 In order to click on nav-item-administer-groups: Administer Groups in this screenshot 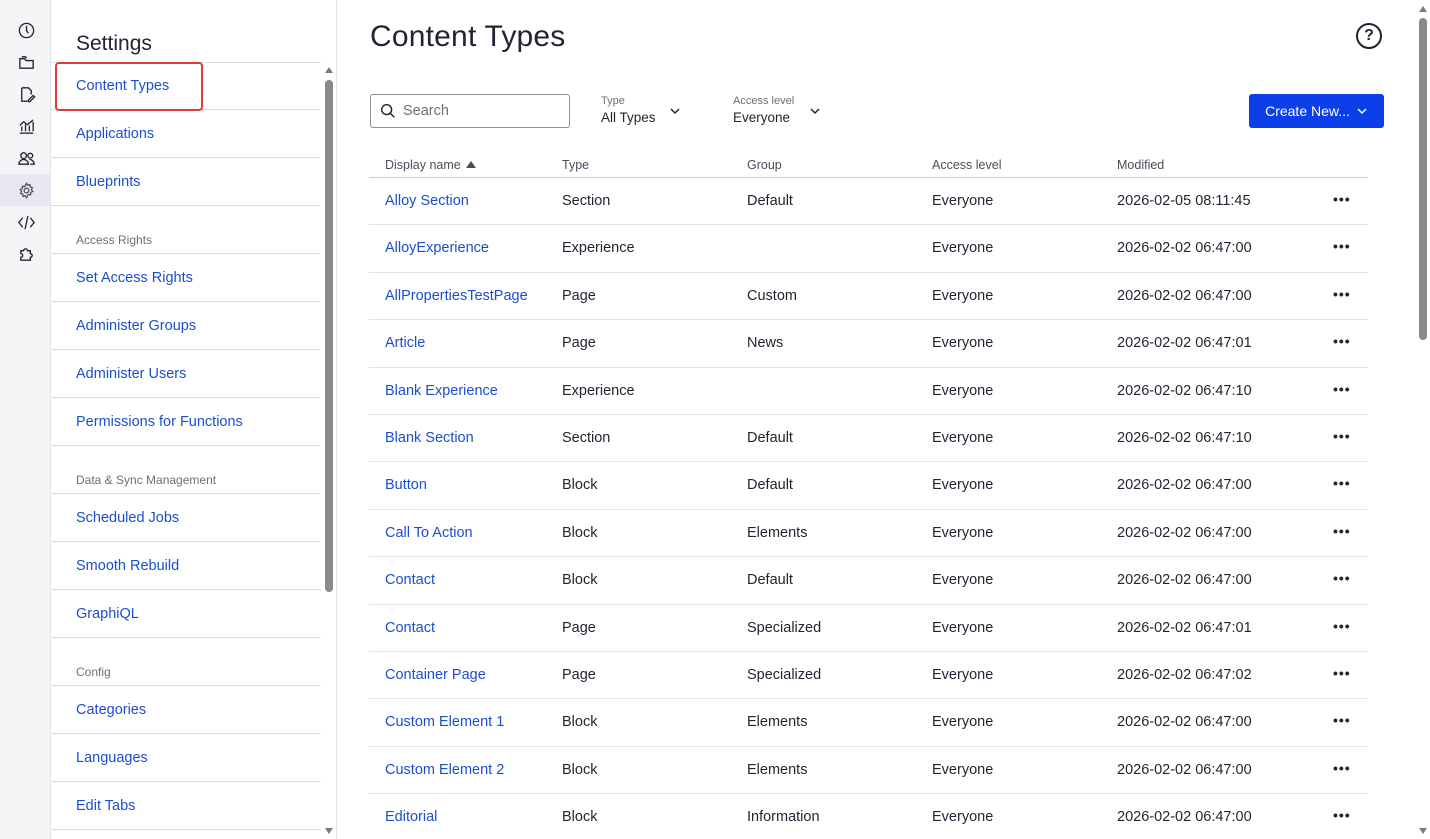, I will do `click(186, 326)`.